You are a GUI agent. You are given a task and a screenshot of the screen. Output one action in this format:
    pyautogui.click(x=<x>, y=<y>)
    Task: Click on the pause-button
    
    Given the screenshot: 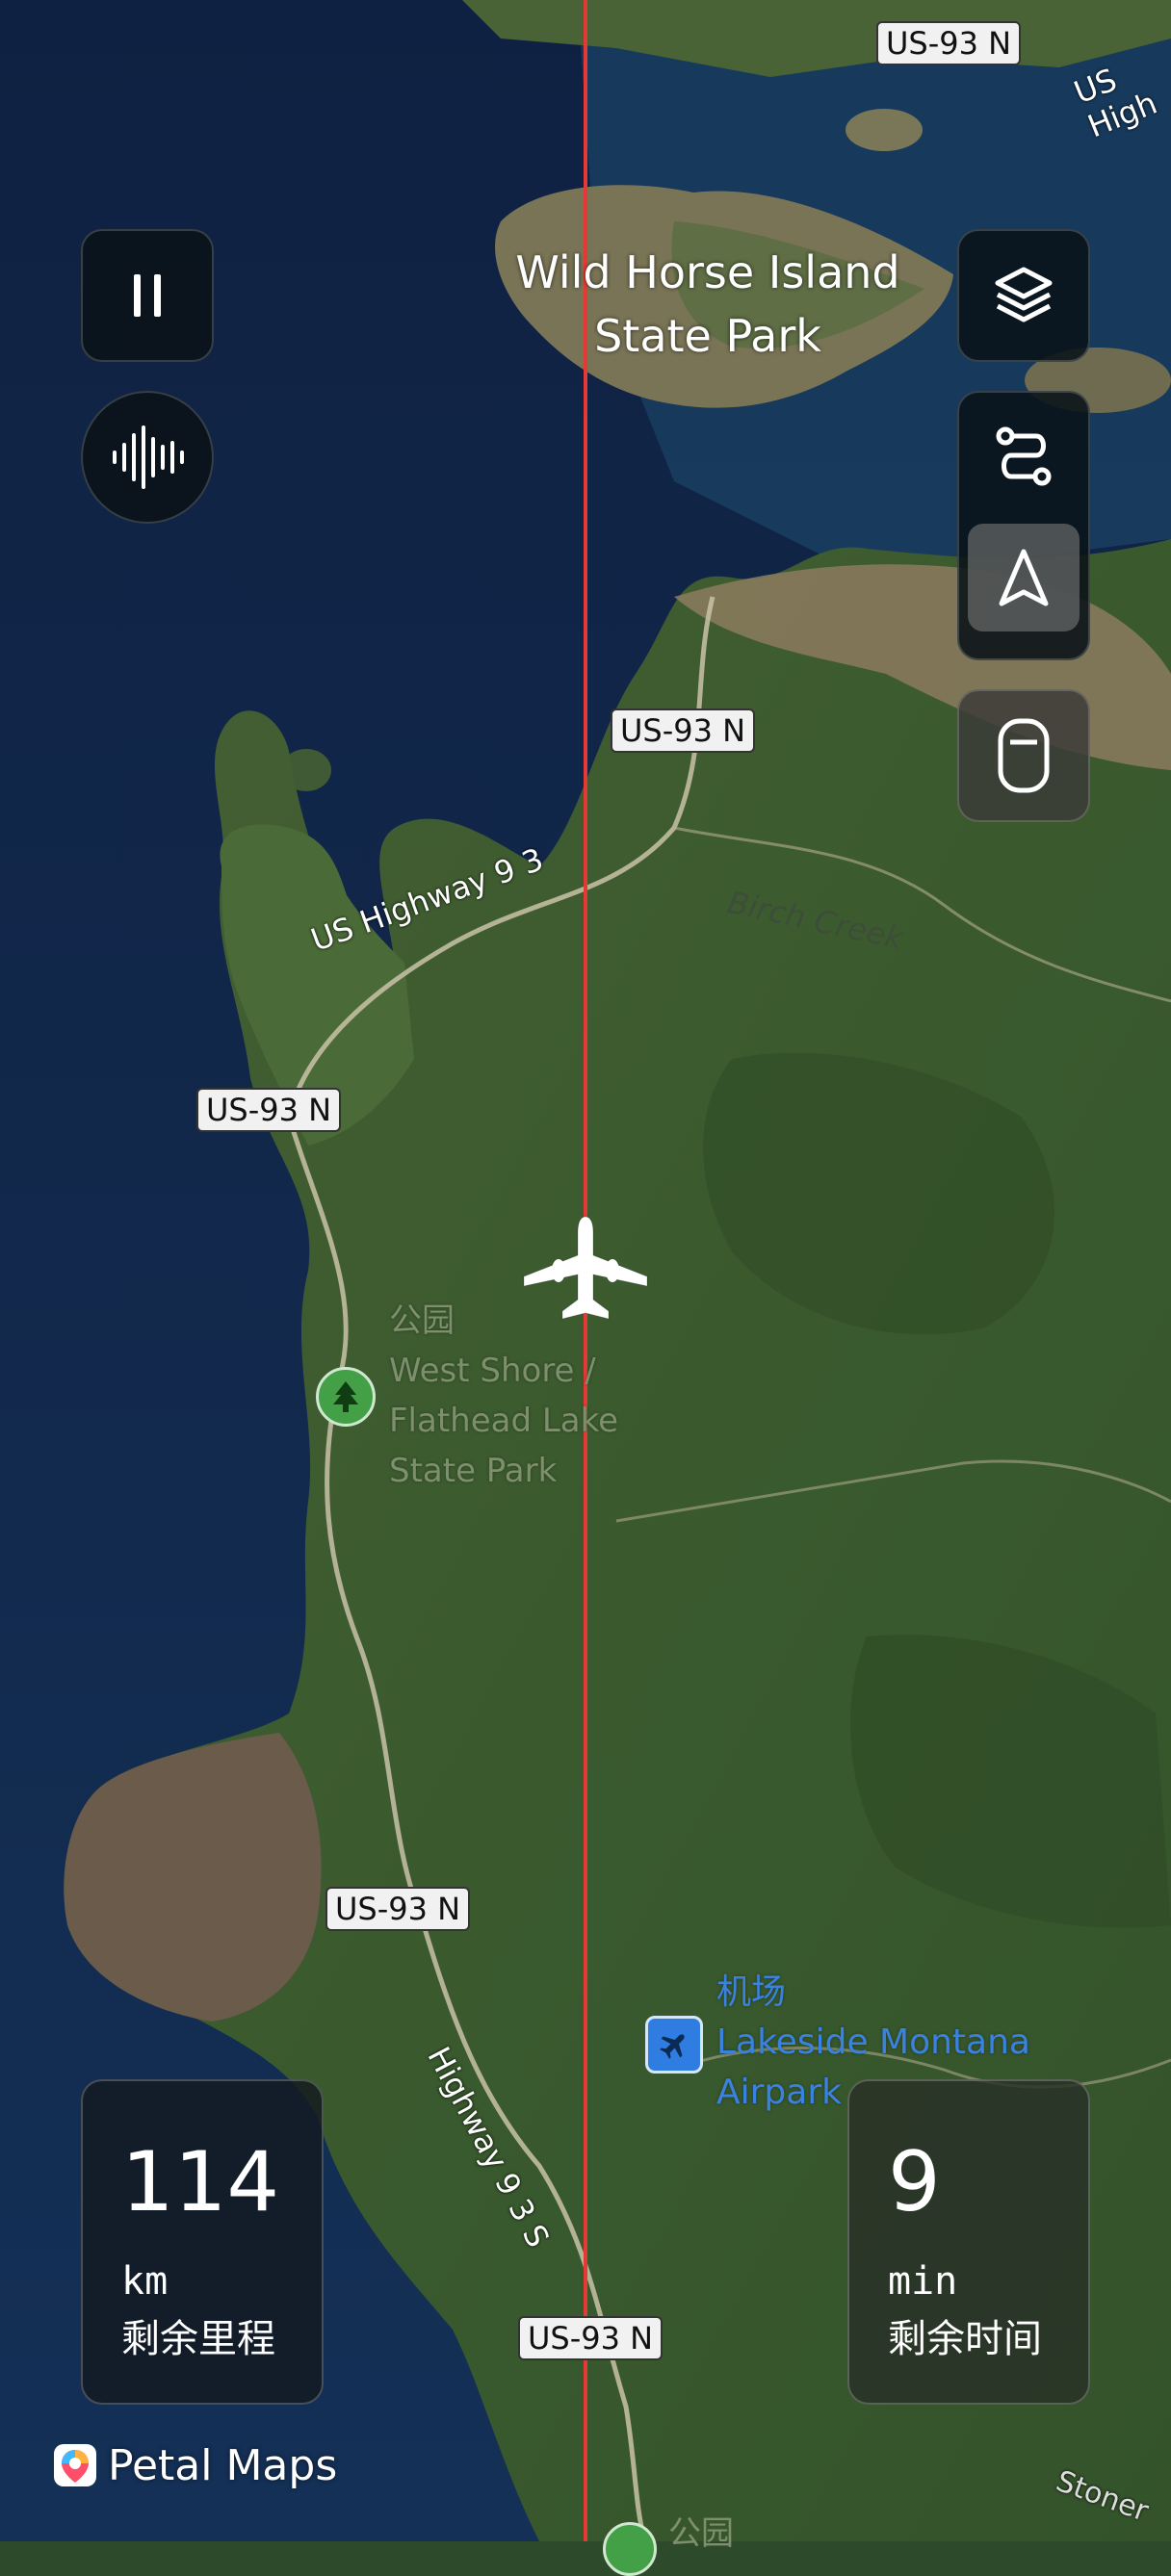 What is the action you would take?
    pyautogui.click(x=147, y=295)
    